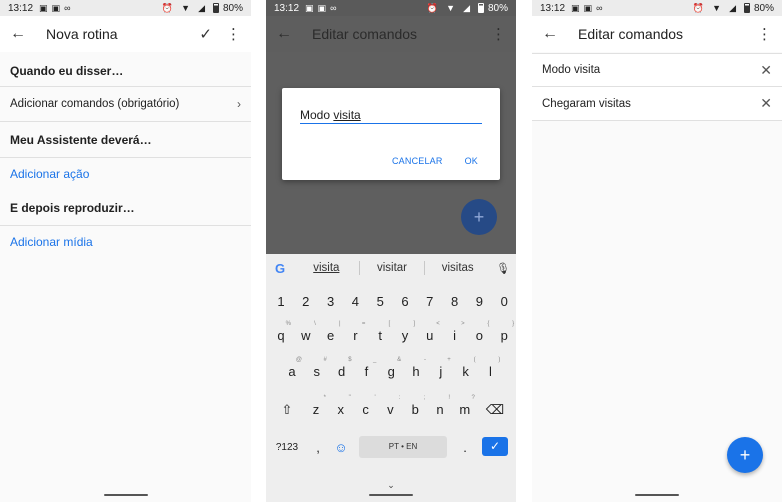 This screenshot has width=782, height=502. Describe the element at coordinates (390, 409) in the screenshot. I see `keyboard-key: v:` at that location.